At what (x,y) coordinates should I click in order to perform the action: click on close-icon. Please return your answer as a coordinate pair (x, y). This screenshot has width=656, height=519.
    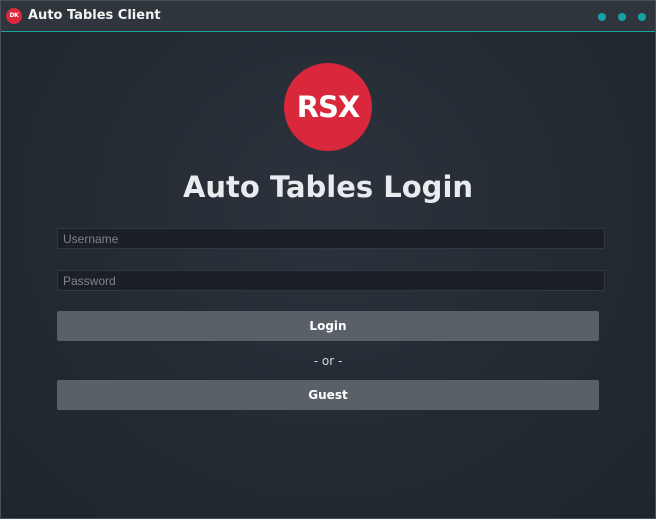
    Looking at the image, I should click on (642, 17).